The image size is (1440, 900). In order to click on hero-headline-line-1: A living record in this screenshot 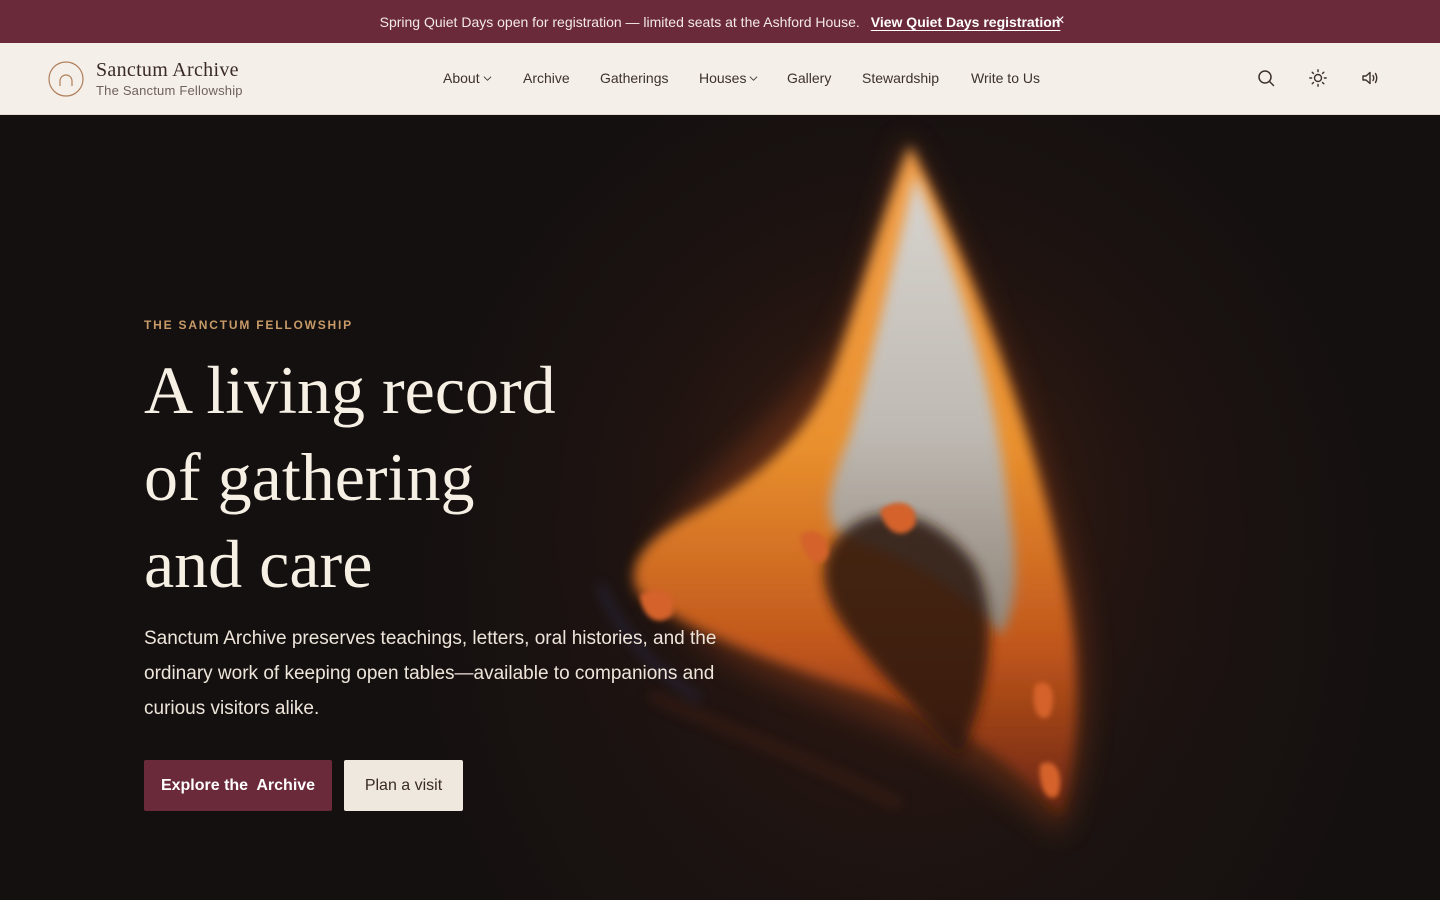, I will do `click(350, 390)`.